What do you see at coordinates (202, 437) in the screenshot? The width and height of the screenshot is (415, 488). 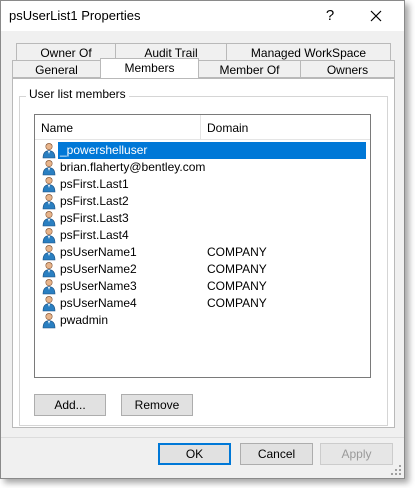 I see `footer-divider` at bounding box center [202, 437].